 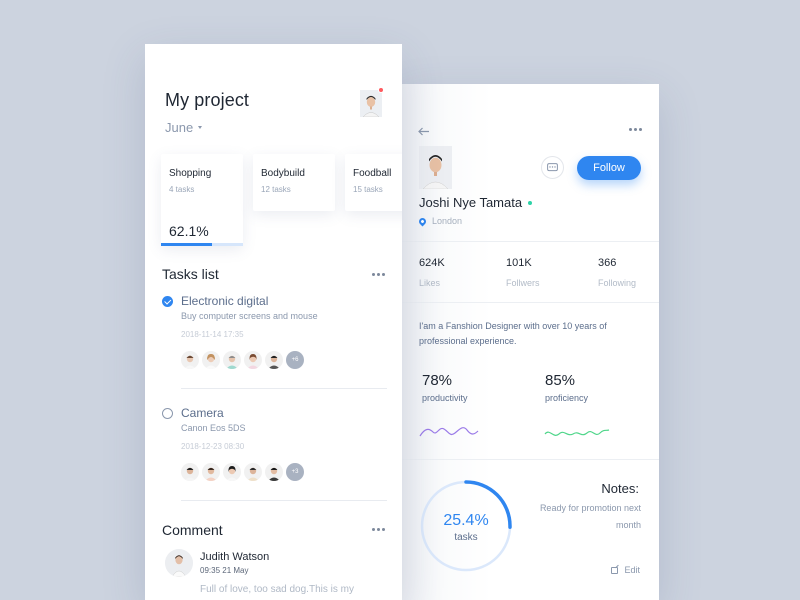 I want to click on profile-name-row: Joshi Nye Tamata, so click(x=476, y=202).